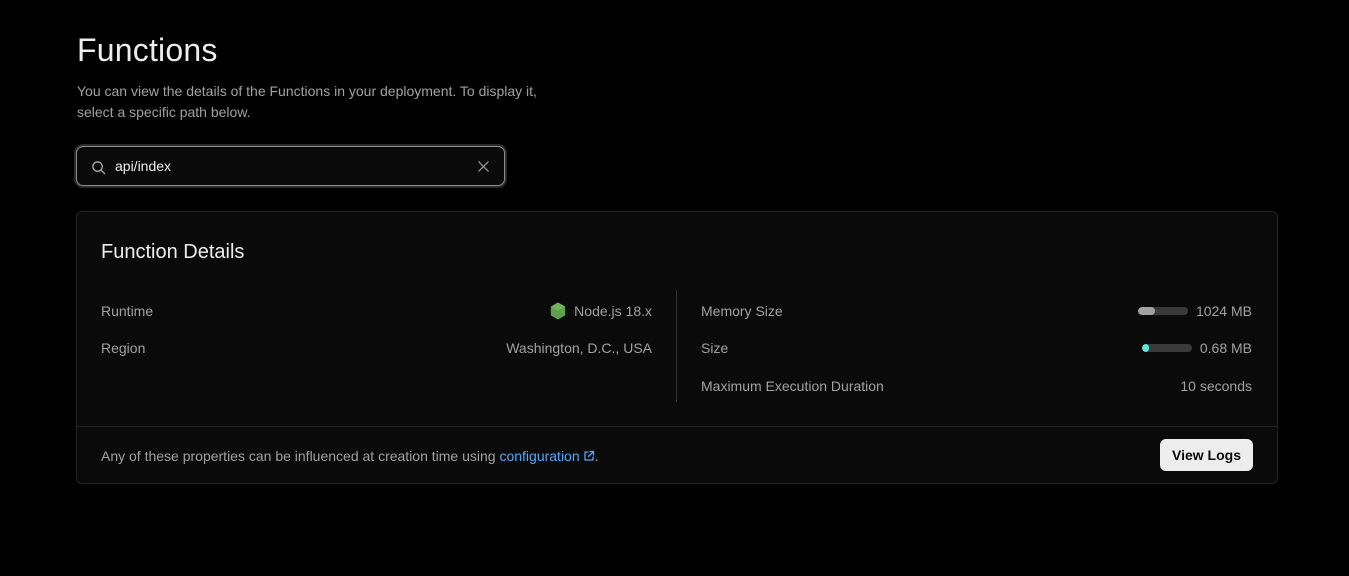  I want to click on detail-label: Runtime, so click(127, 311).